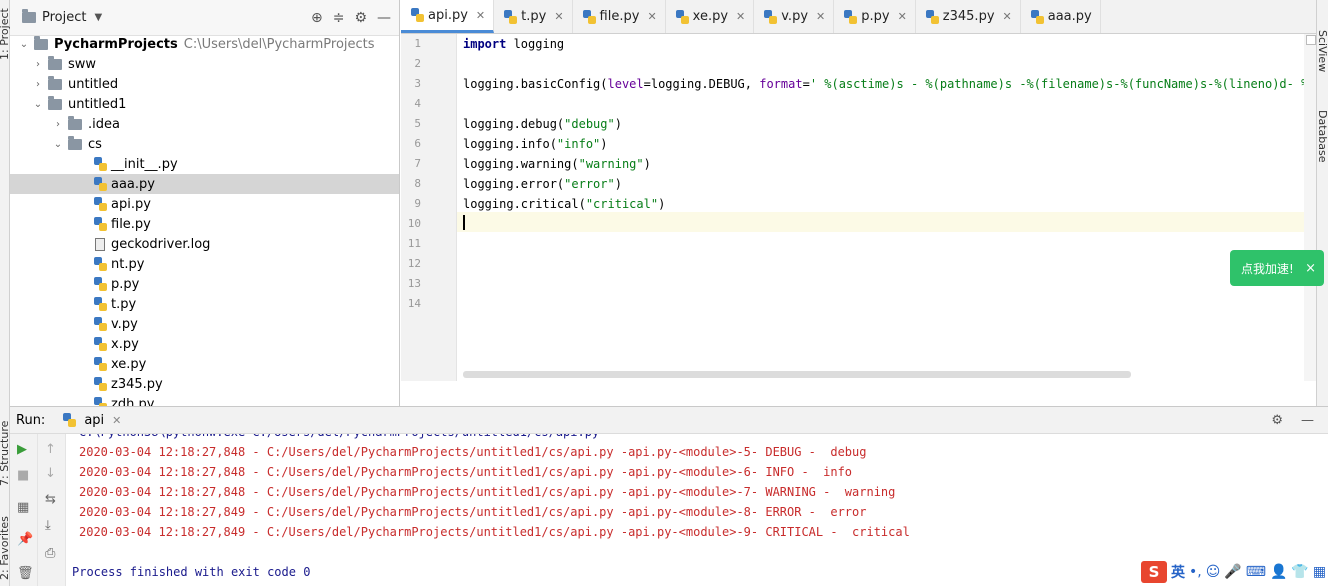  Describe the element at coordinates (22, 449) in the screenshot. I see `rerun-icon: ▶` at that location.